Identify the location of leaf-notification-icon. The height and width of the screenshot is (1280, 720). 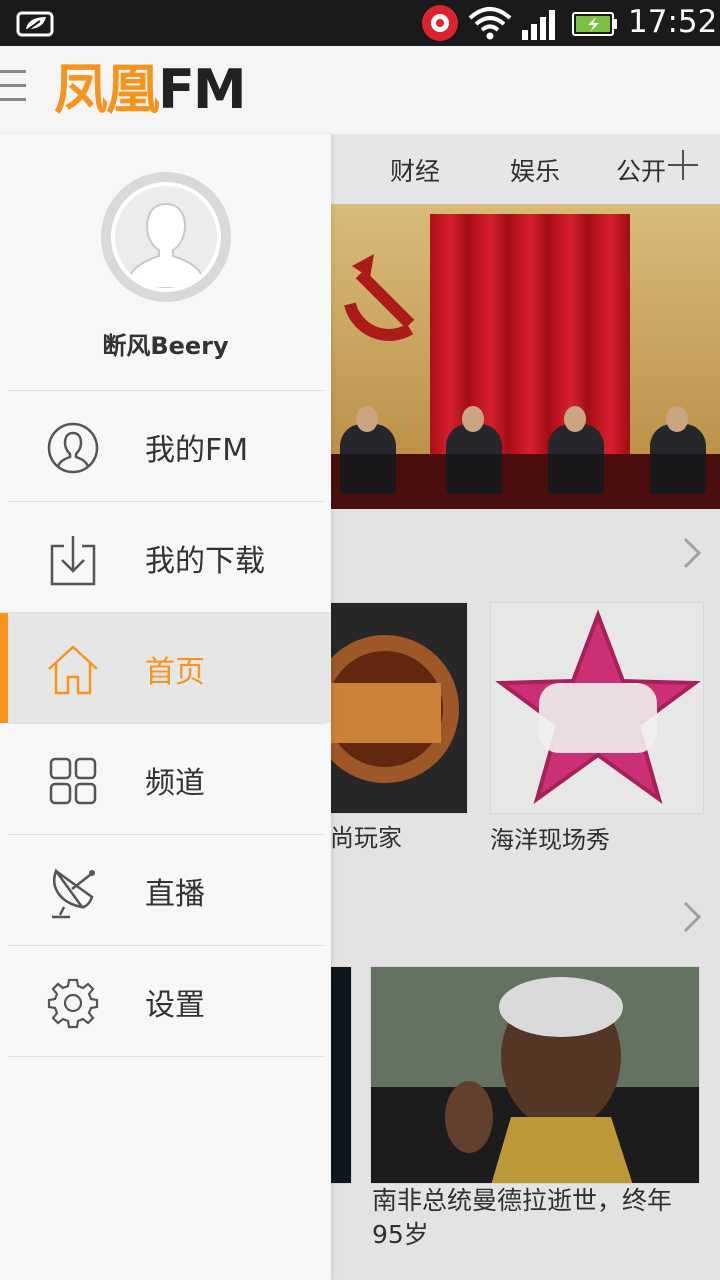
(35, 24).